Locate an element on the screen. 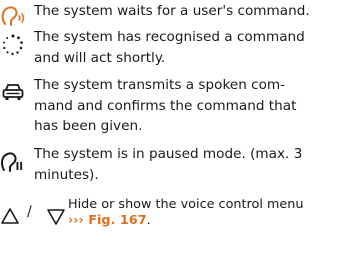 This screenshot has height=260, width=364. status-item-line: minutes). is located at coordinates (66, 174).